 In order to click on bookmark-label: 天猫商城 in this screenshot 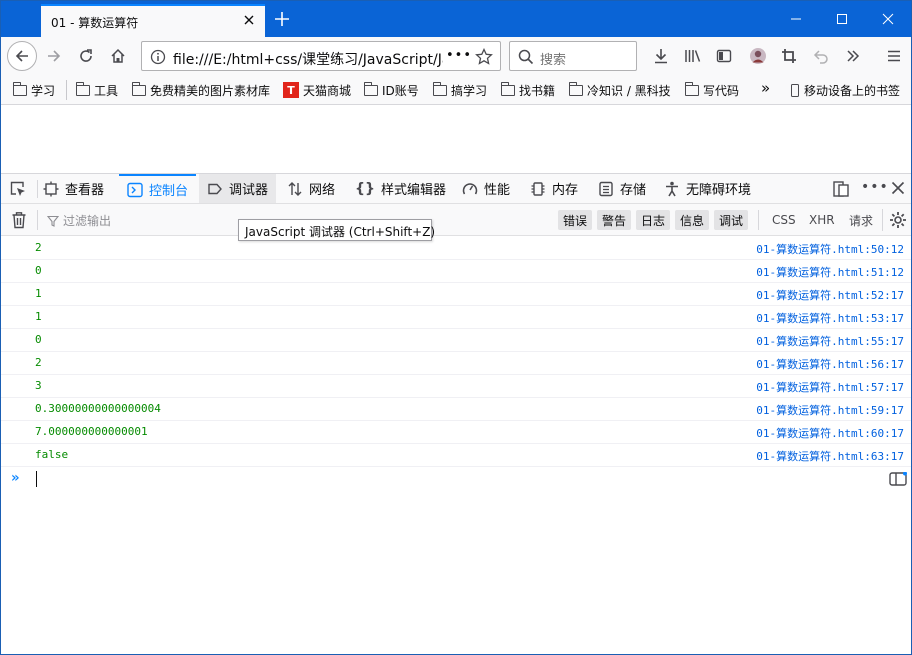, I will do `click(327, 90)`.